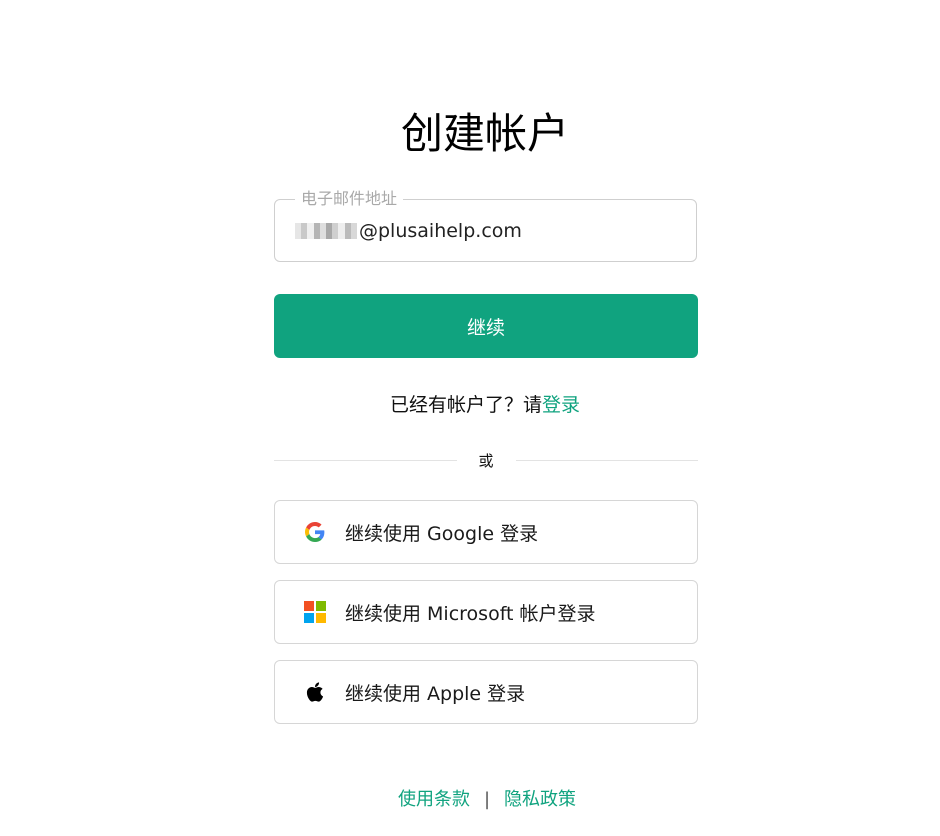  I want to click on login-prompt: 已经有帐户了？请登录, so click(470, 405).